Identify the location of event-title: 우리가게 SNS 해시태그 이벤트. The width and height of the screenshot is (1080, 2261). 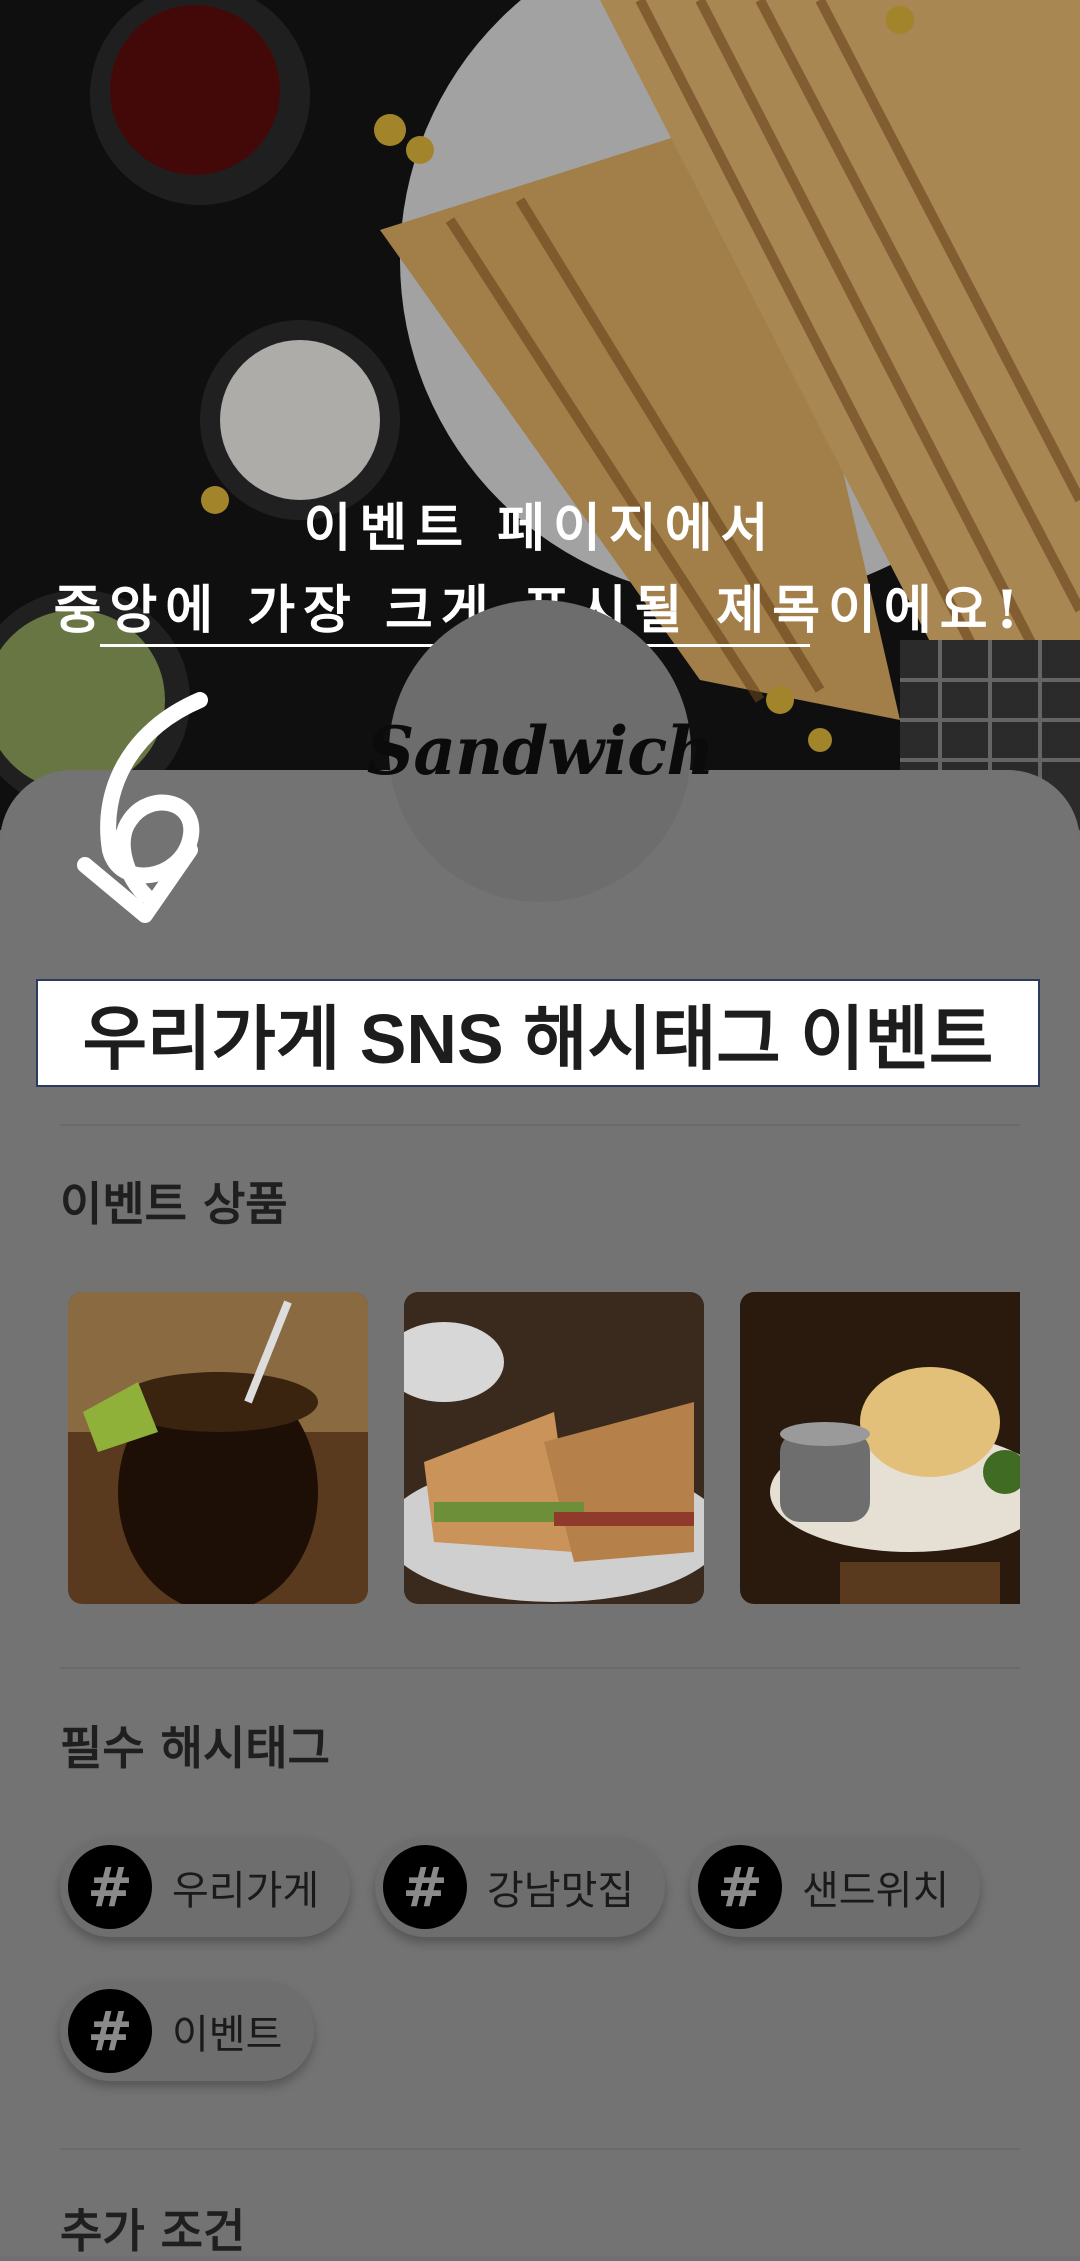
(538, 1038).